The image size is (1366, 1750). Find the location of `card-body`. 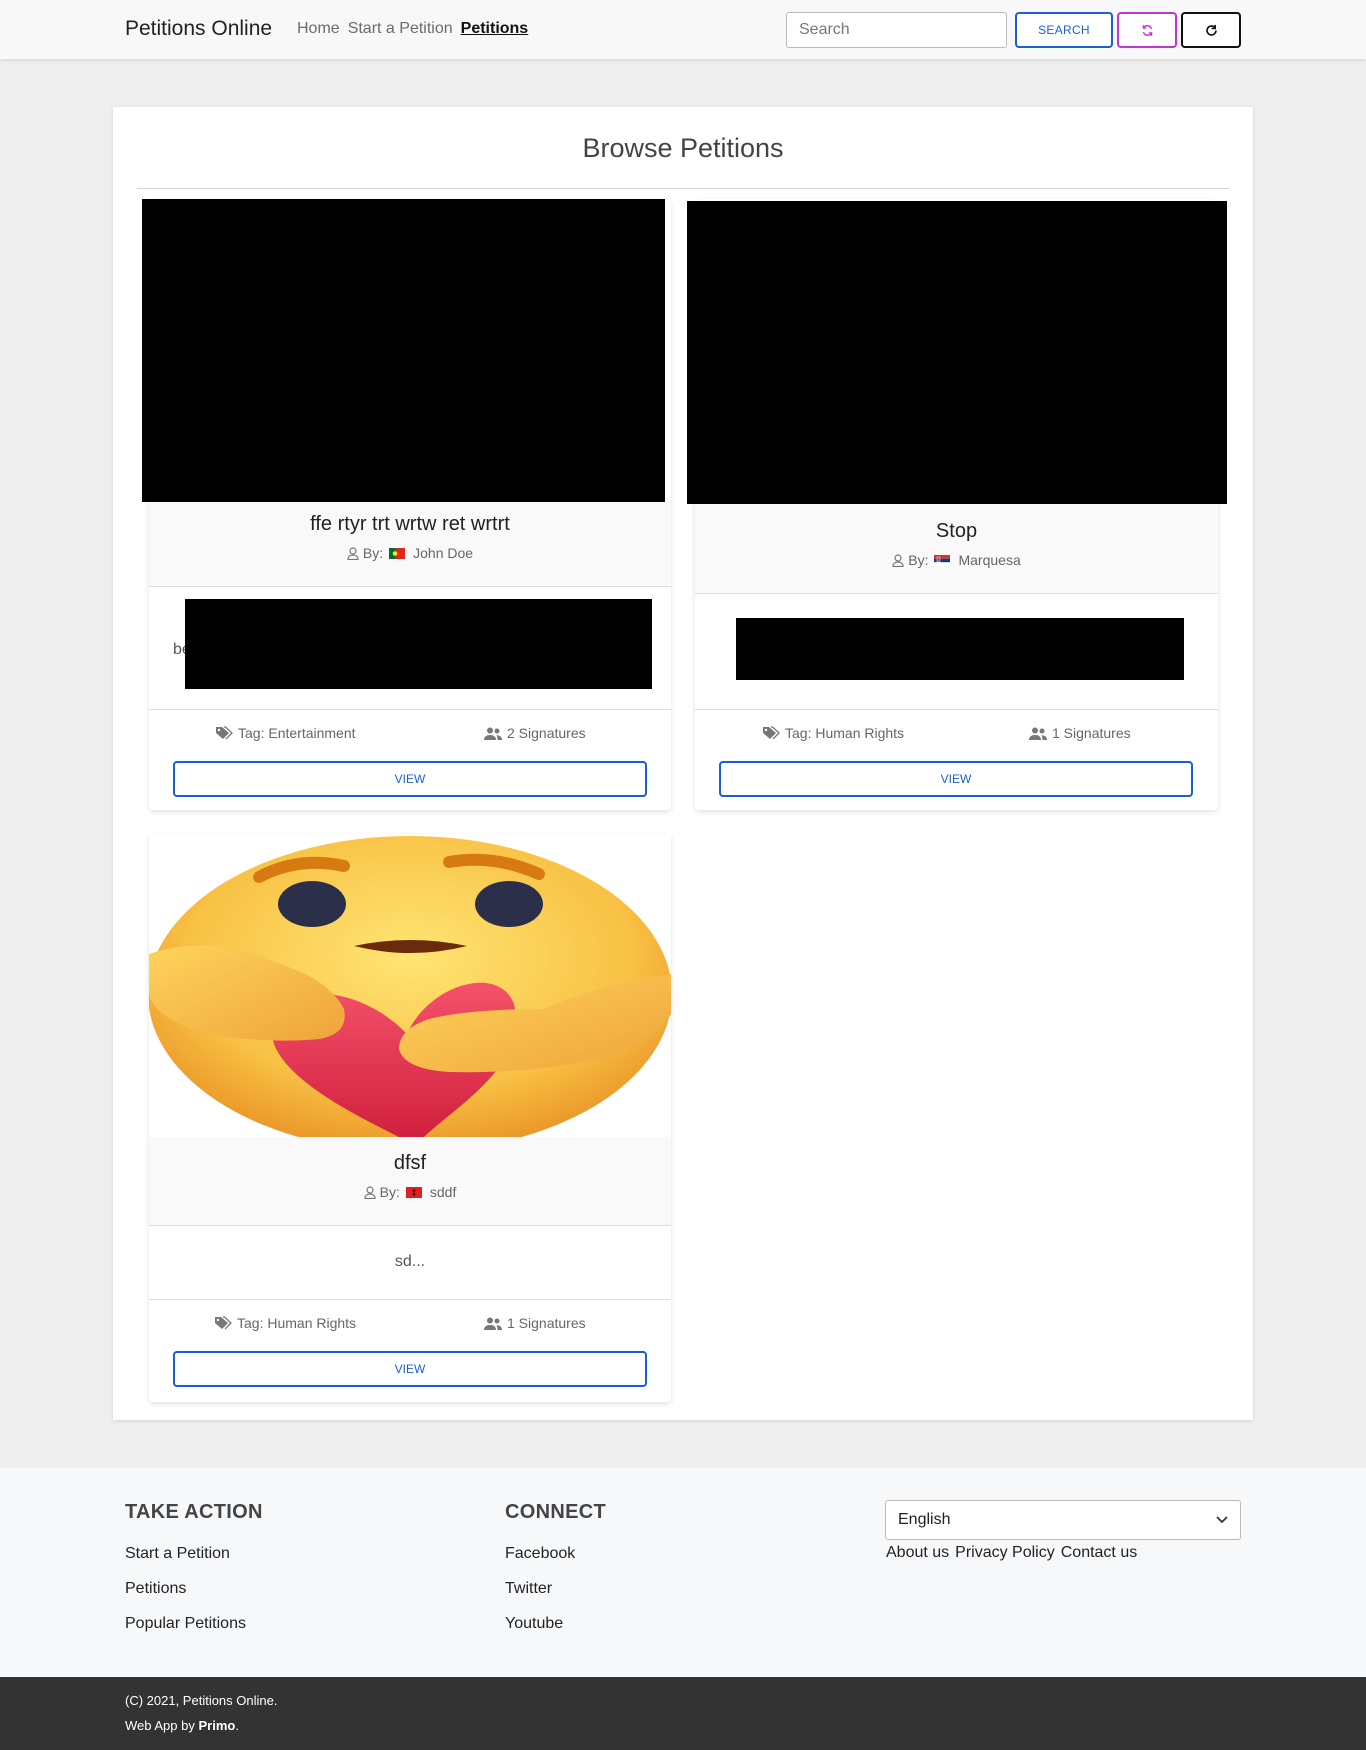

card-body is located at coordinates (956, 651).